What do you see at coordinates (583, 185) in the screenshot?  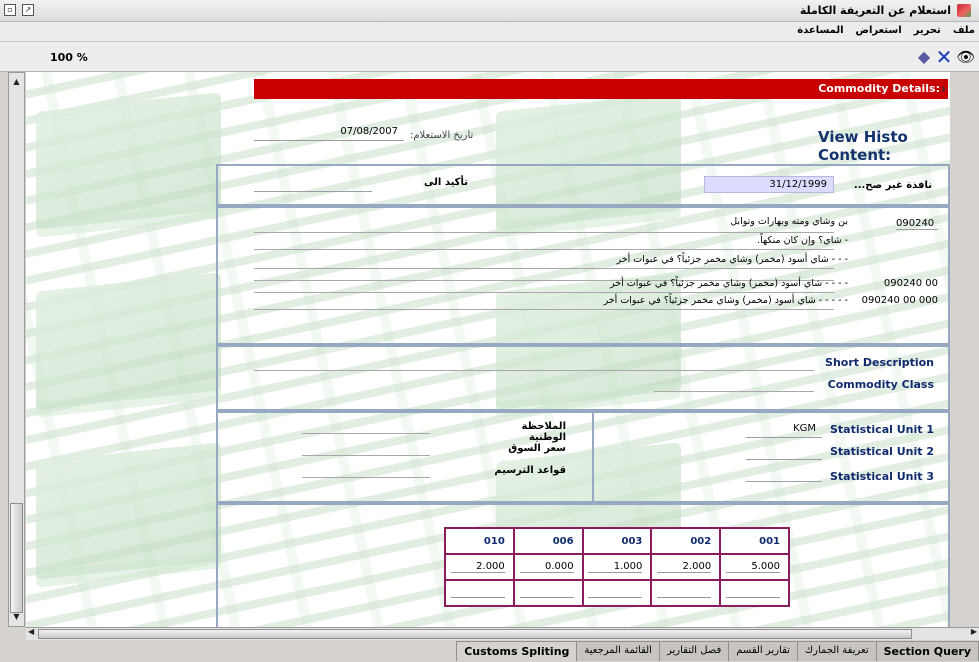 I see `validity-section: نافذة غير صح... 31/12/1999 تأكيد الى` at bounding box center [583, 185].